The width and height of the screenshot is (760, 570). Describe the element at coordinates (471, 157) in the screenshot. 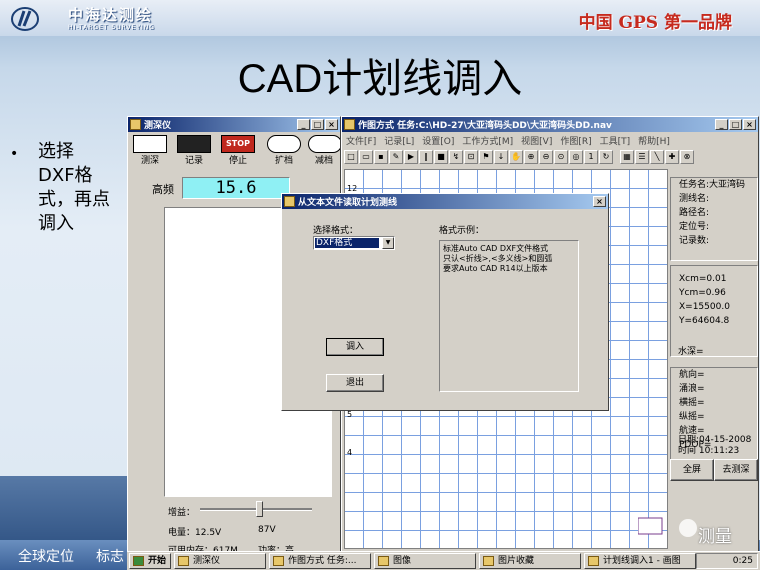

I see `lock-icon: ⊡` at that location.